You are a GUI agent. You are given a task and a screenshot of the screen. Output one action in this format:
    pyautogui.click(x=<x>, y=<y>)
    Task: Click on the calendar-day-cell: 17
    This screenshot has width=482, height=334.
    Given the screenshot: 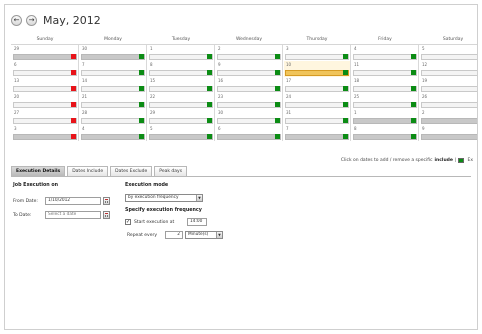 What is the action you would take?
    pyautogui.click(x=317, y=85)
    